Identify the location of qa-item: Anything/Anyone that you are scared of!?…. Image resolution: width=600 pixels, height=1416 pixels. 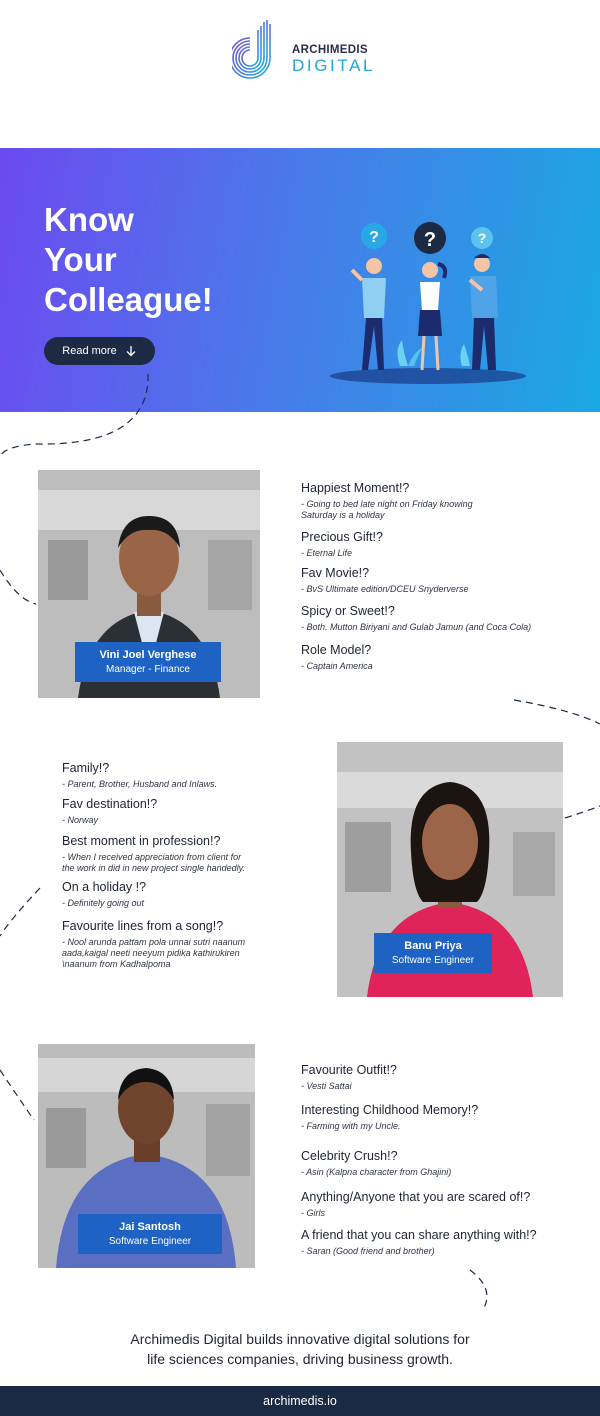
(415, 1204).